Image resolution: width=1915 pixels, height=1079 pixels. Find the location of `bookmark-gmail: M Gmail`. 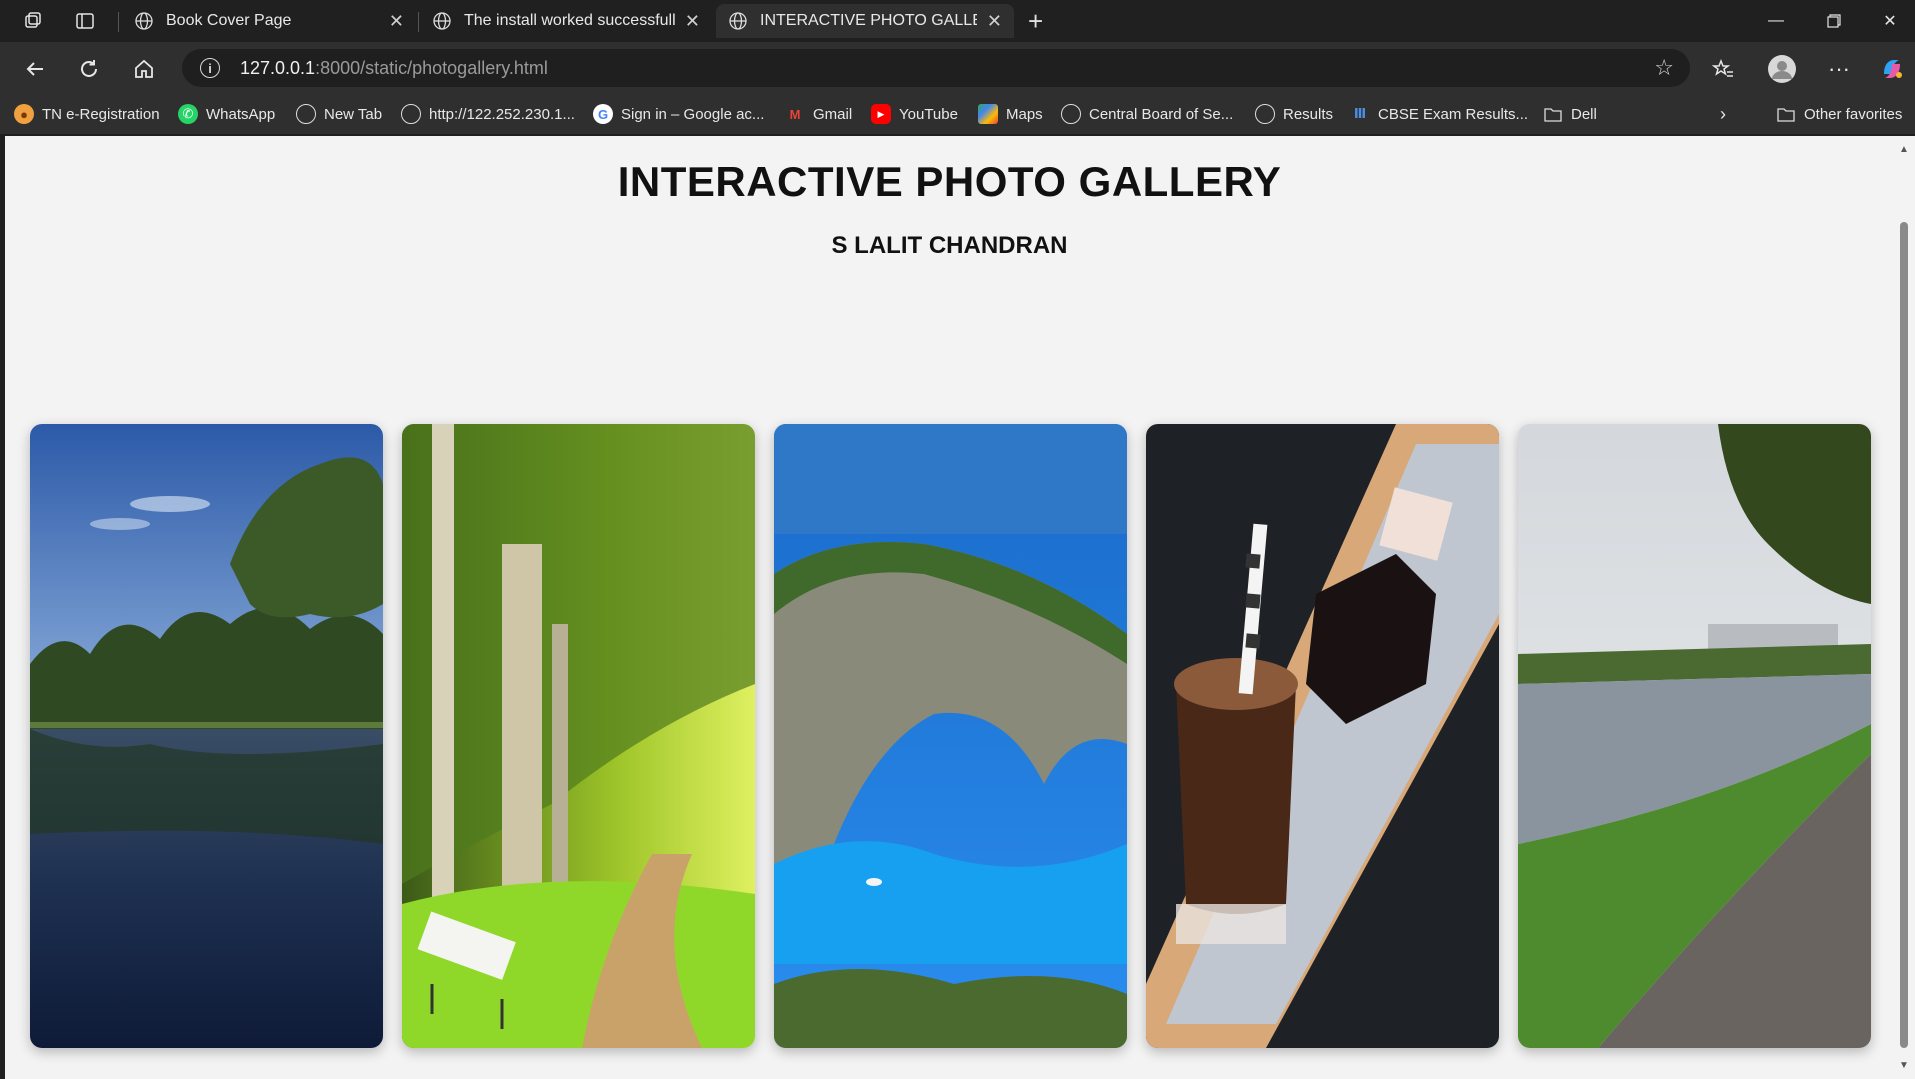

bookmark-gmail: M Gmail is located at coordinates (819, 114).